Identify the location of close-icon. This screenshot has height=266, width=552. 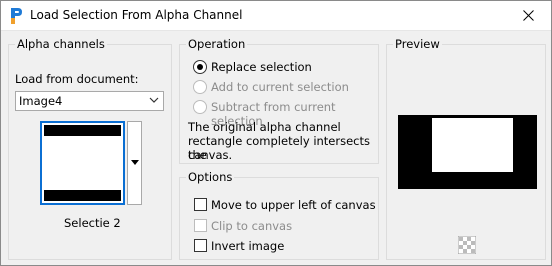
(528, 15).